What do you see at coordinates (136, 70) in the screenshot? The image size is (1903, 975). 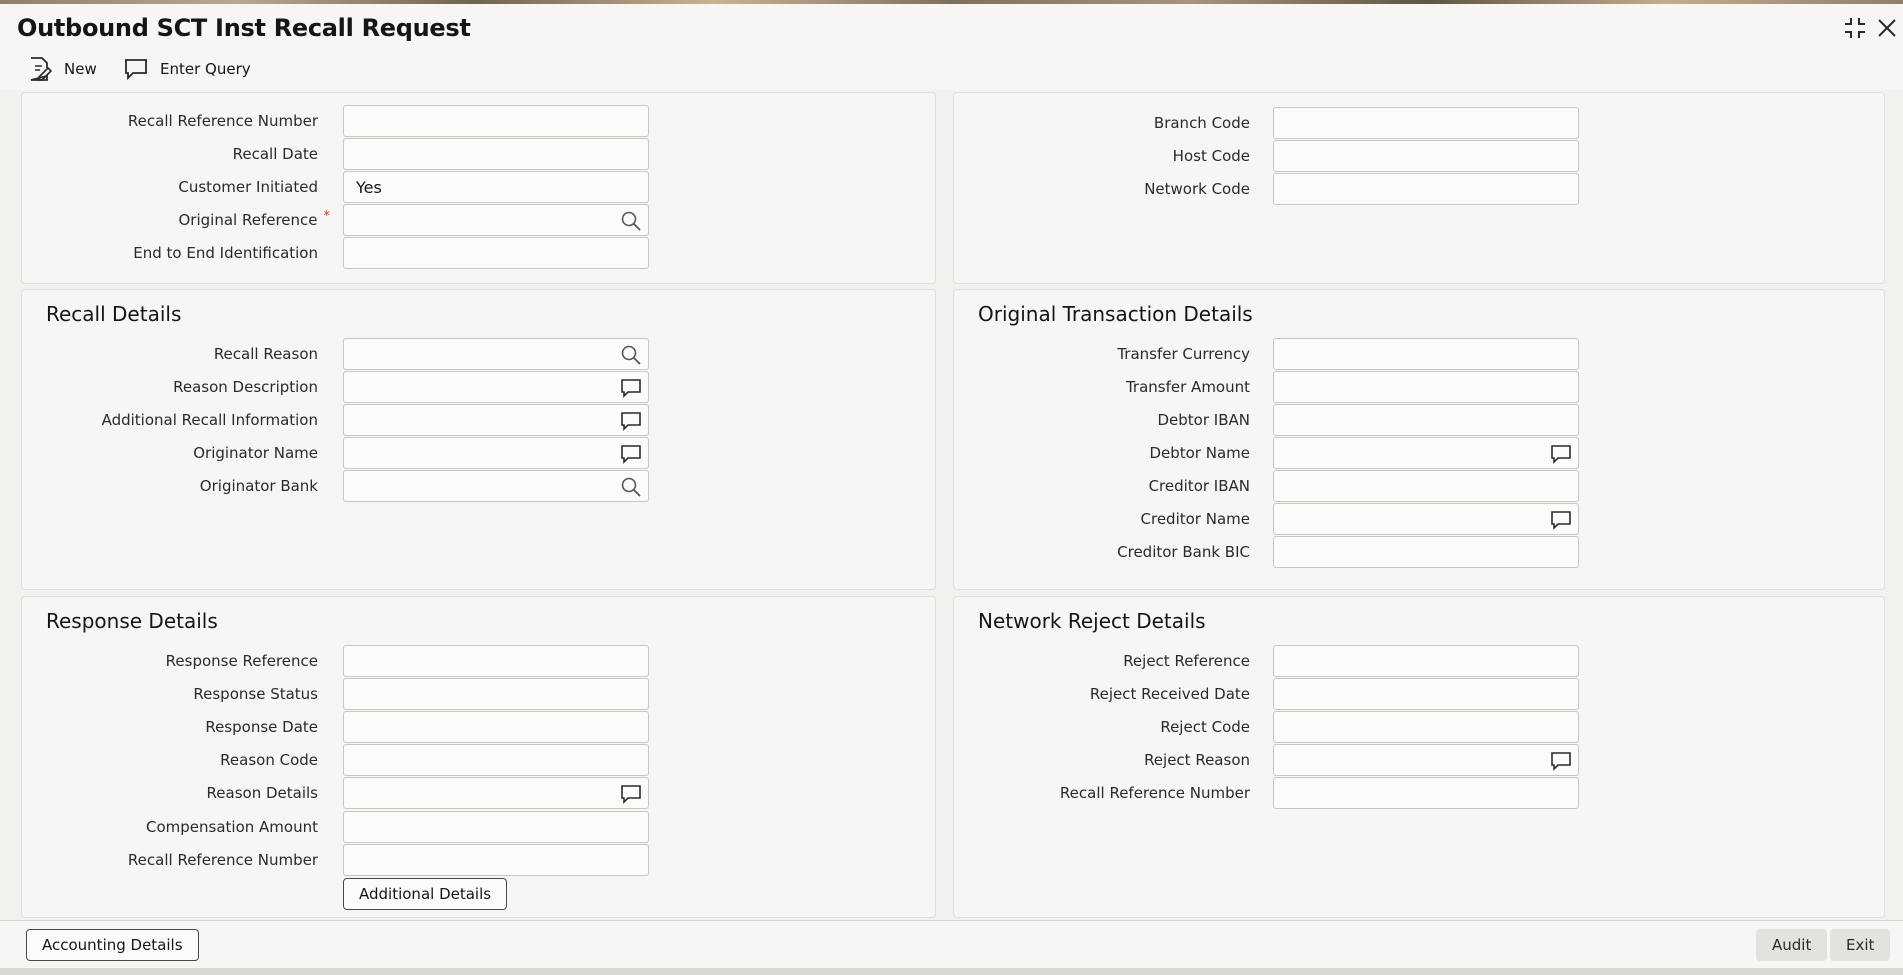 I see `enter-query-icon` at bounding box center [136, 70].